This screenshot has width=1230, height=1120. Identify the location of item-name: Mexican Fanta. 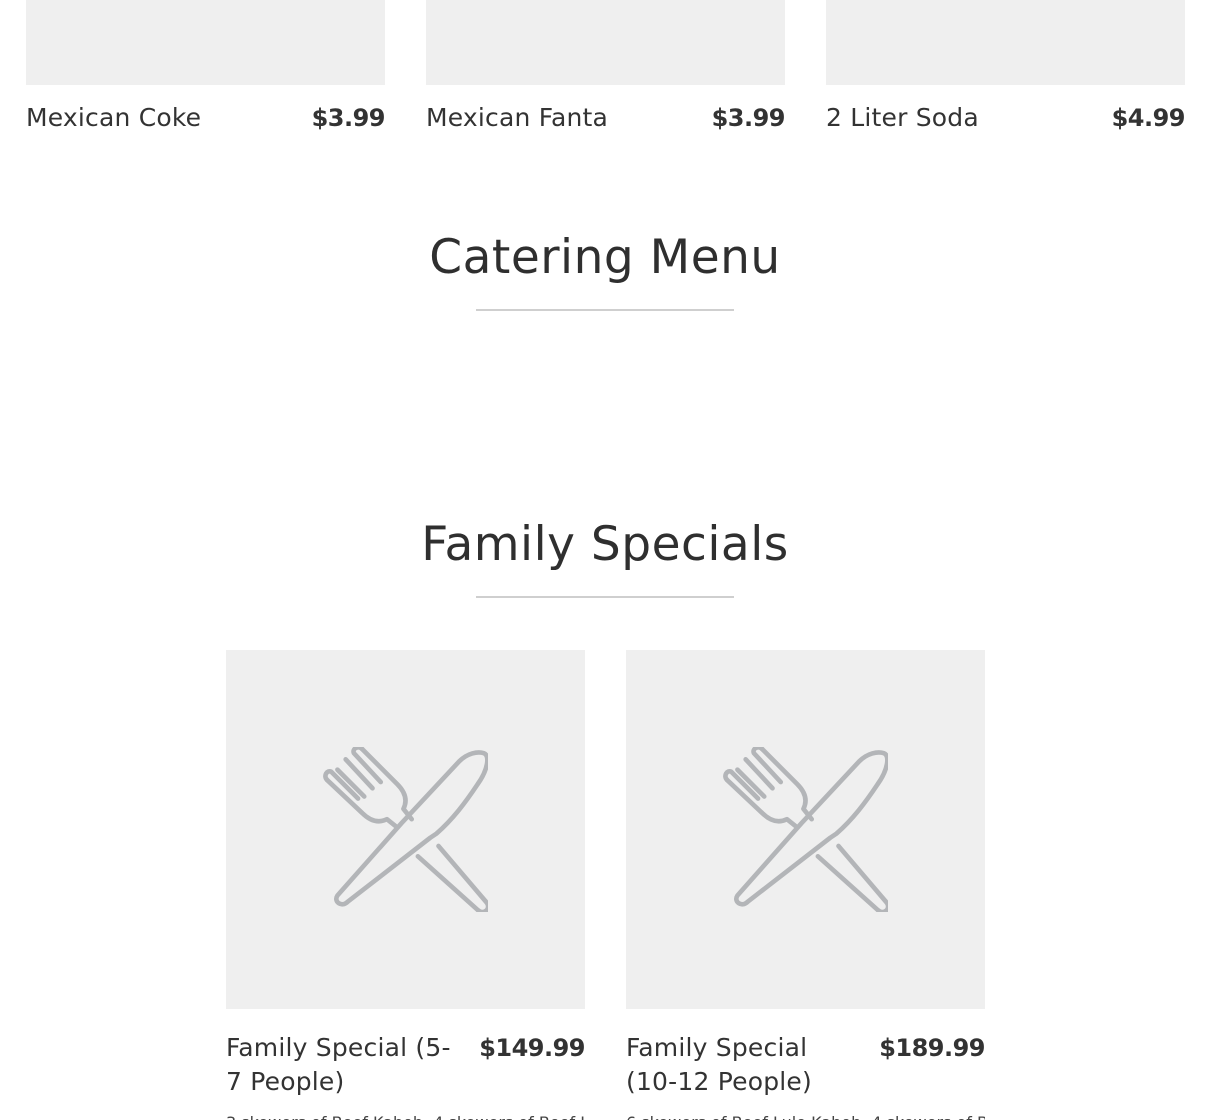
(517, 117).